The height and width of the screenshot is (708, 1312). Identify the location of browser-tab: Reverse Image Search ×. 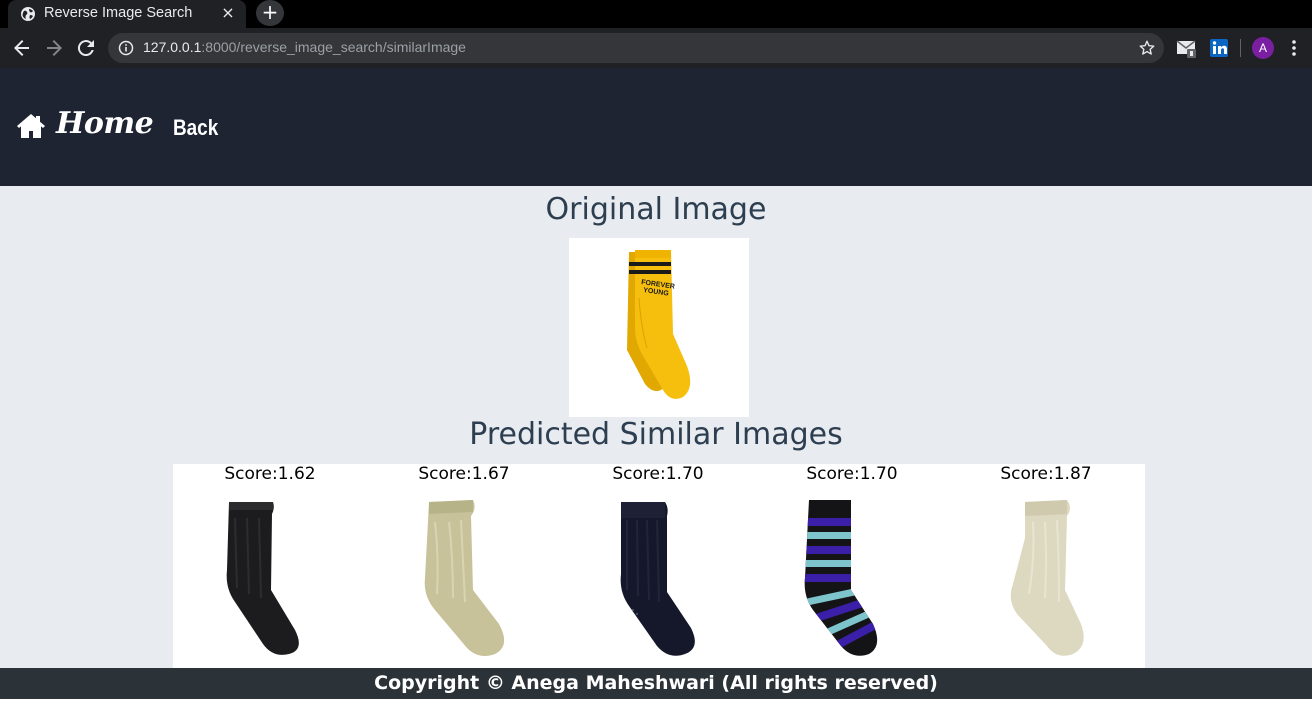
(127, 14).